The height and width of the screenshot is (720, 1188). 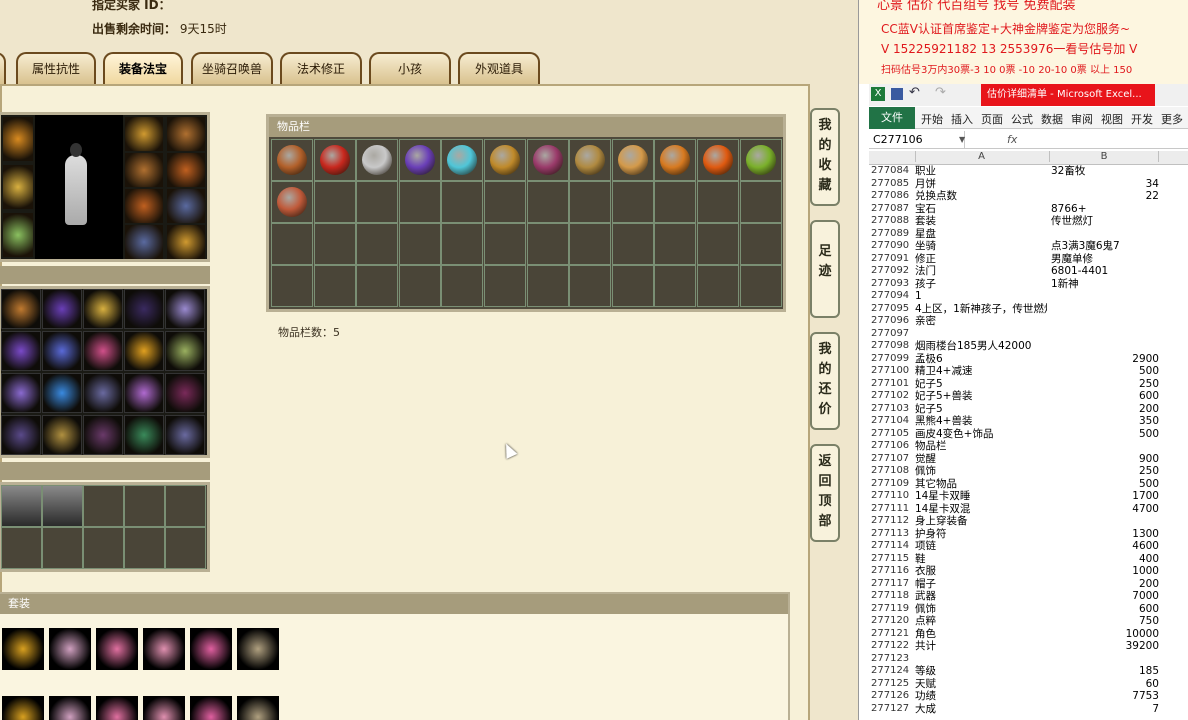 I want to click on row-number: 277114, so click(x=892, y=546).